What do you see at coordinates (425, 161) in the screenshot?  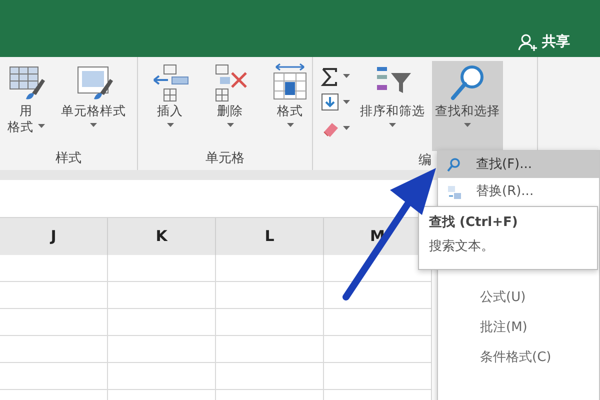 I see `group-label: 编` at bounding box center [425, 161].